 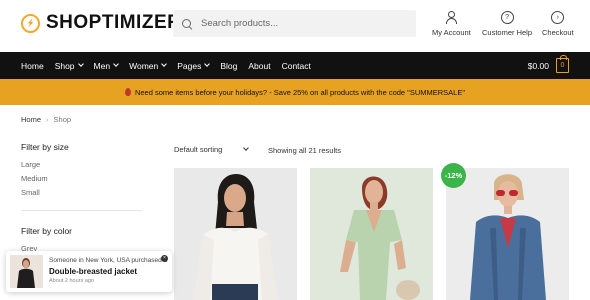 I want to click on popup-product-image, so click(x=26, y=271).